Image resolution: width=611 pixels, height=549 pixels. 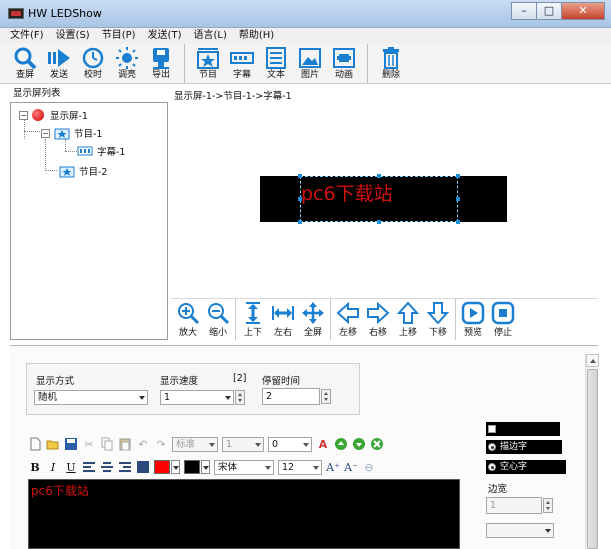 What do you see at coordinates (233, 96) in the screenshot?
I see `breadcrumb: 显示屏-1->节目-1->字幕-1` at bounding box center [233, 96].